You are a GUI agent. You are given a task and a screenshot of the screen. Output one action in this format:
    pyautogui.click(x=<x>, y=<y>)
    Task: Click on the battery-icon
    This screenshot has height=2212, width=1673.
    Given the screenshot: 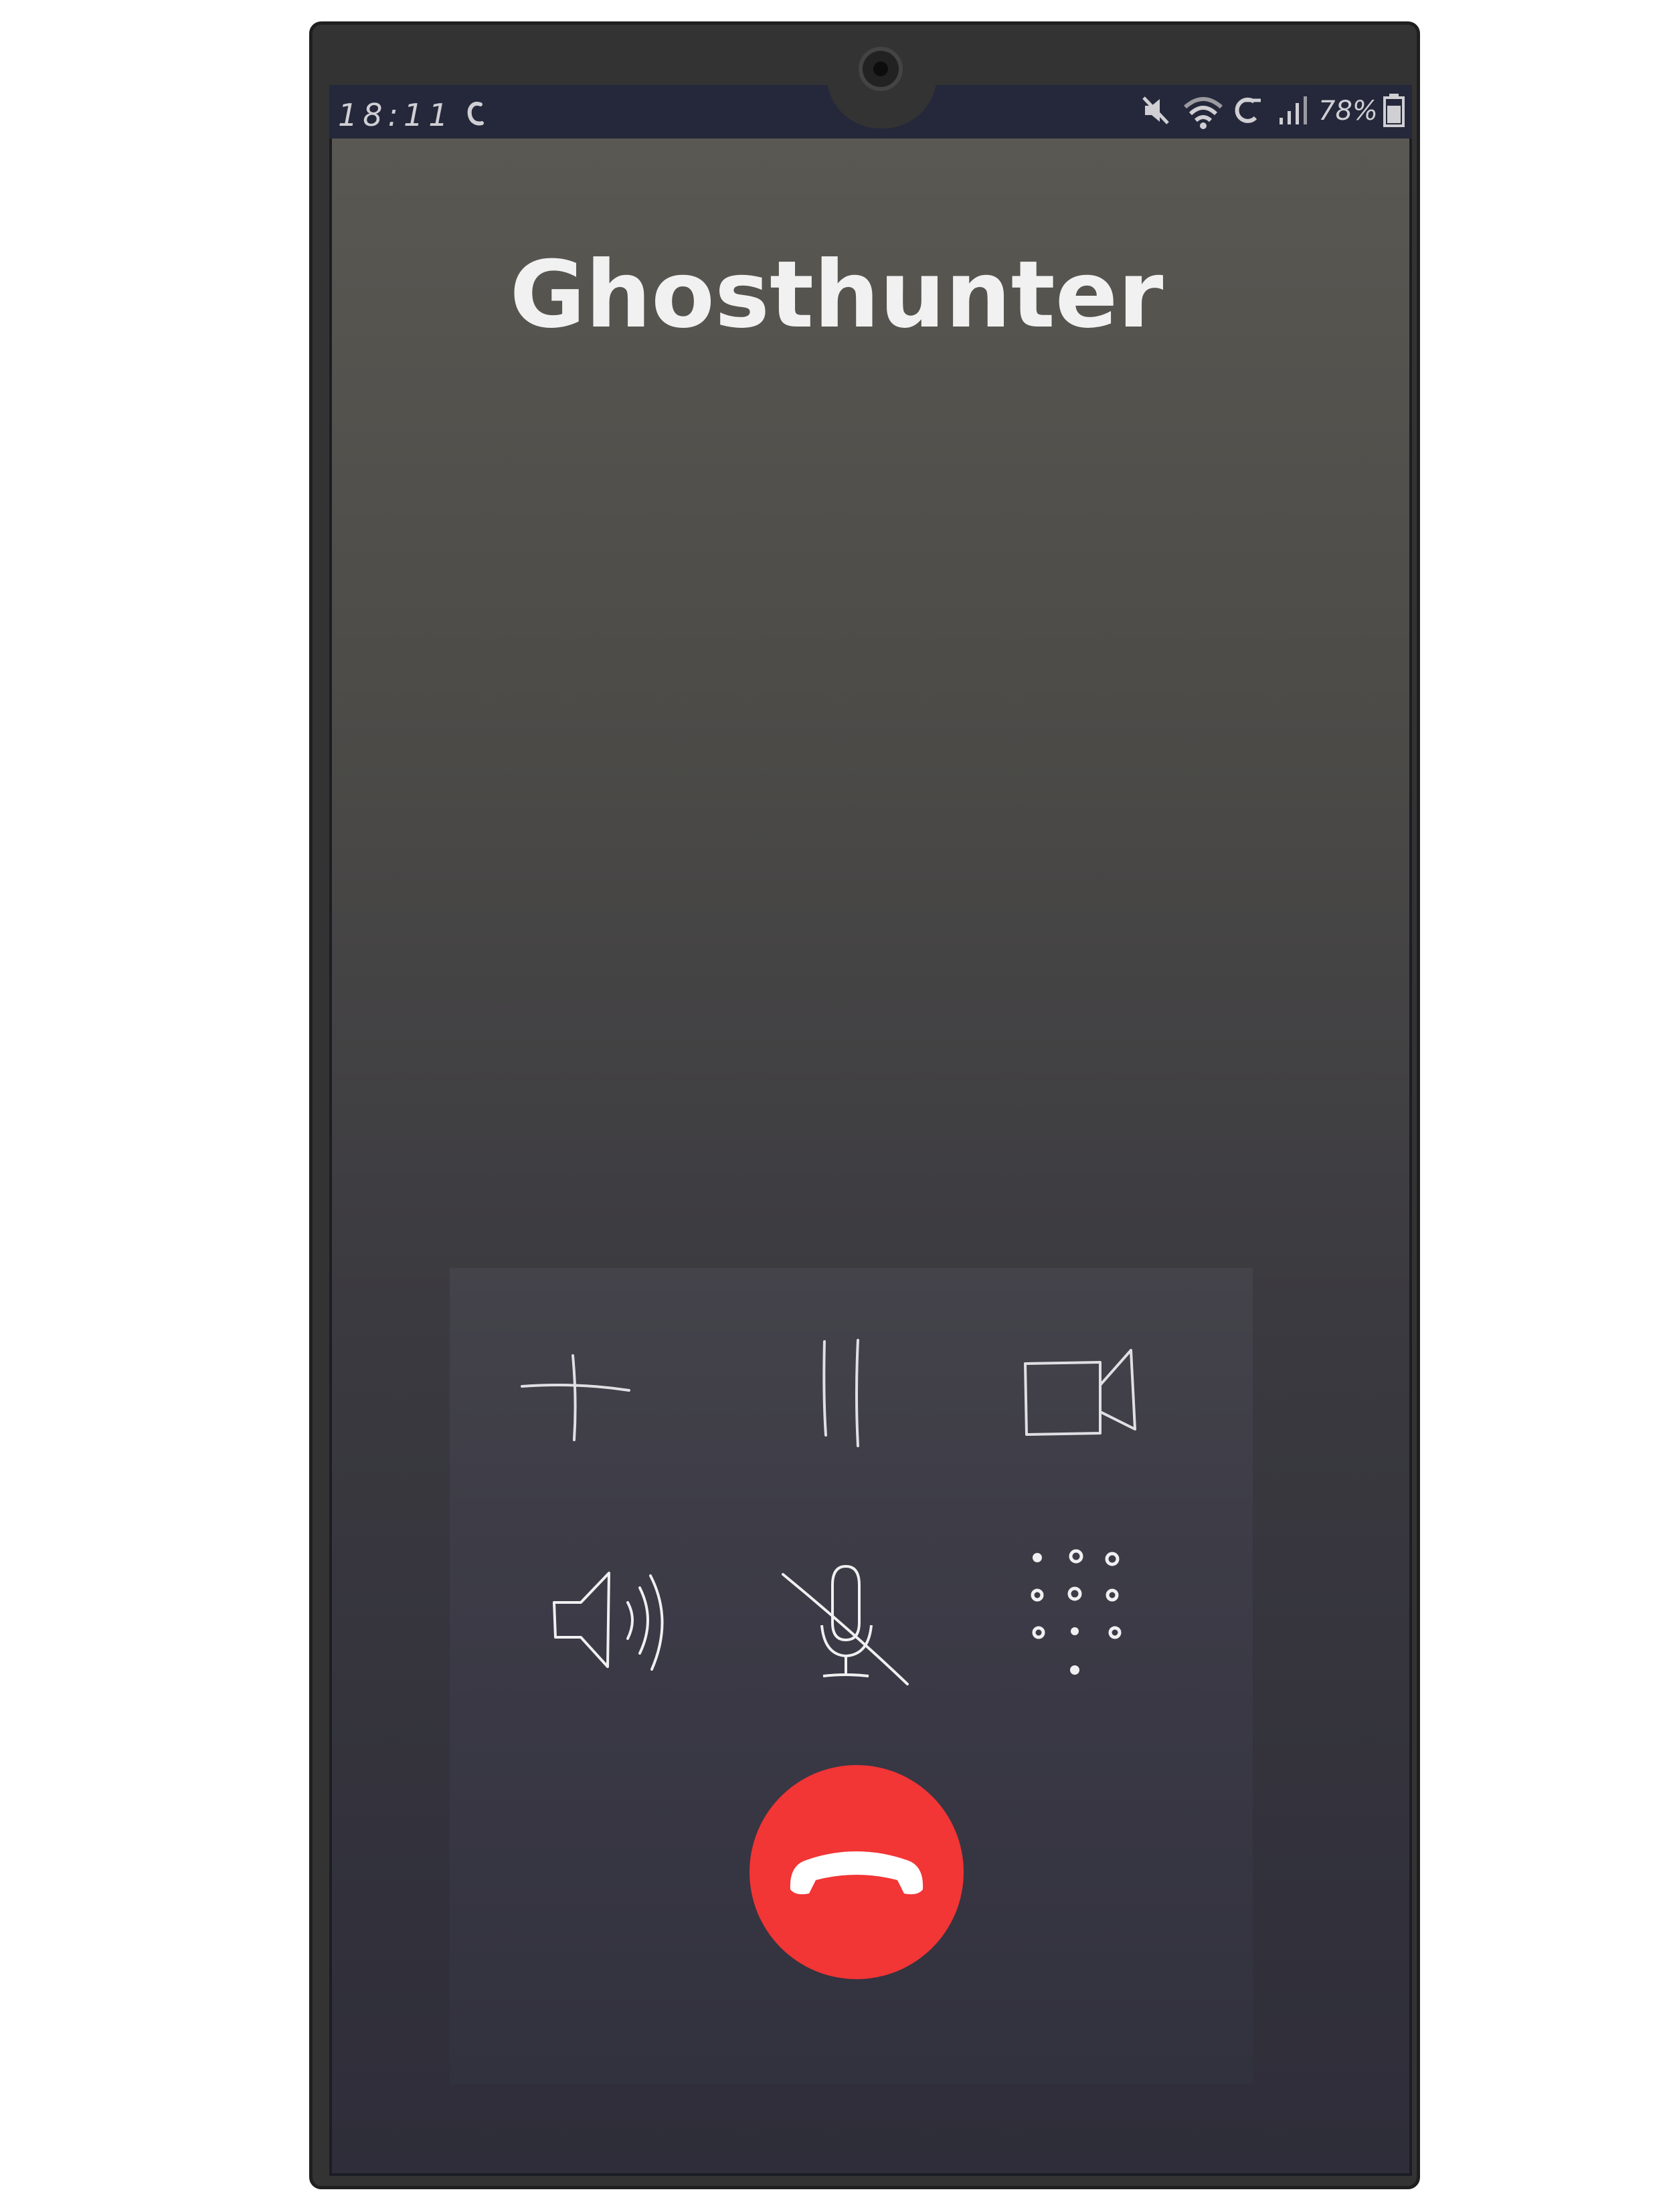 What is the action you would take?
    pyautogui.click(x=1394, y=111)
    